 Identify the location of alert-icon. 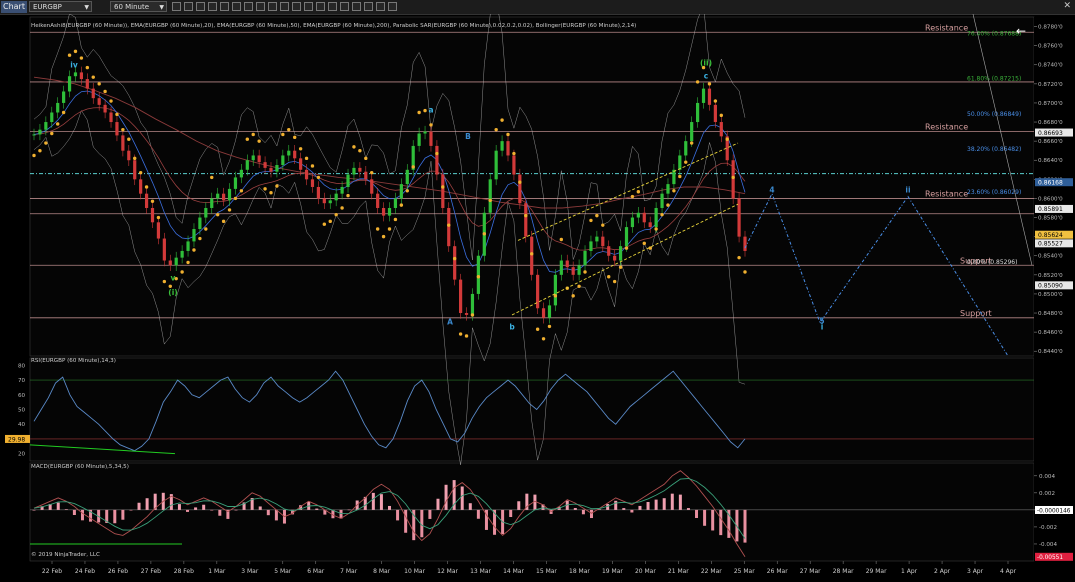
(380, 6).